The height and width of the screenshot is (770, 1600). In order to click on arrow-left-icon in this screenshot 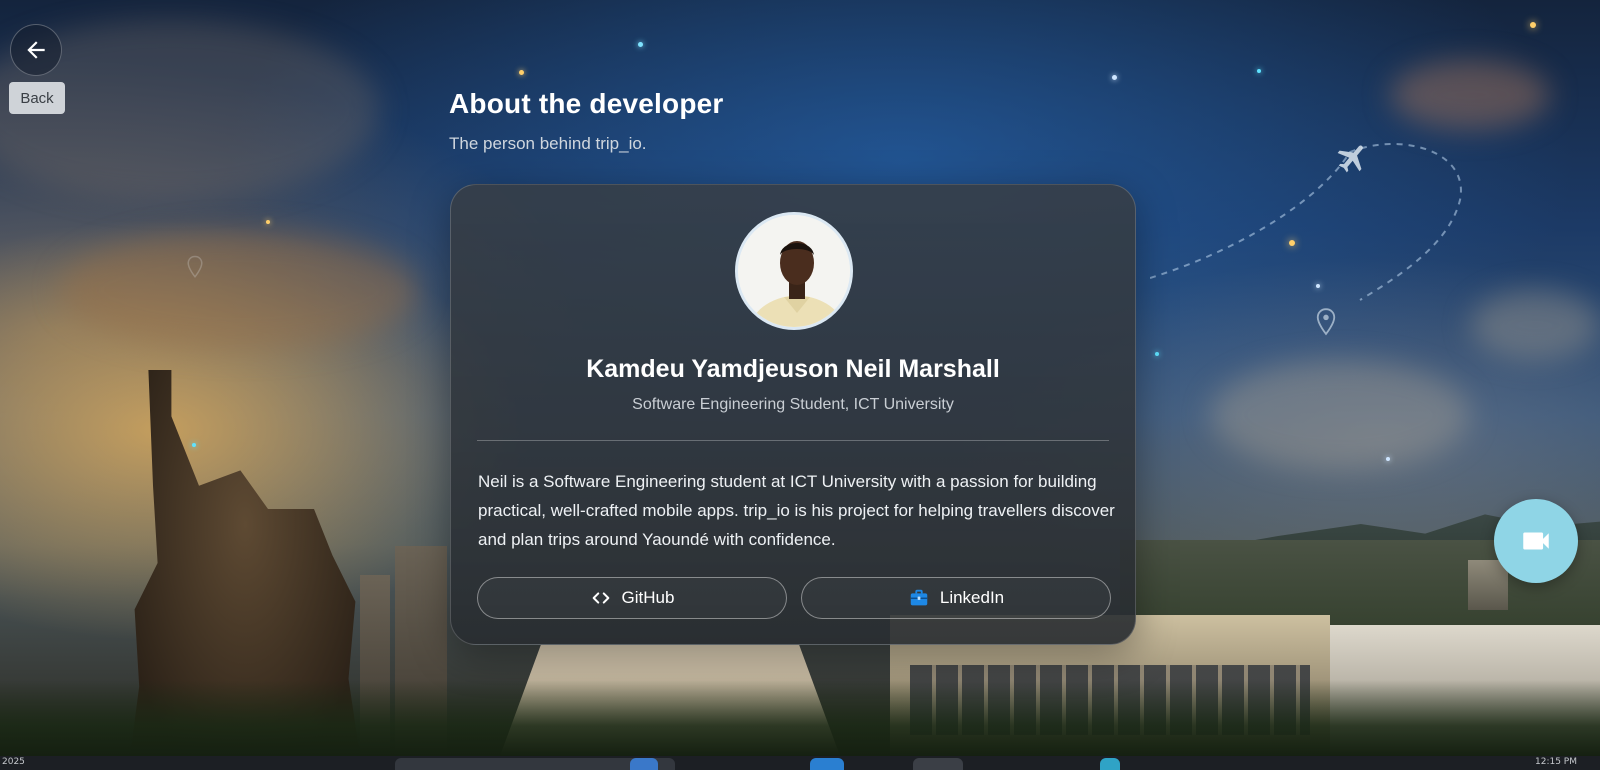, I will do `click(36, 50)`.